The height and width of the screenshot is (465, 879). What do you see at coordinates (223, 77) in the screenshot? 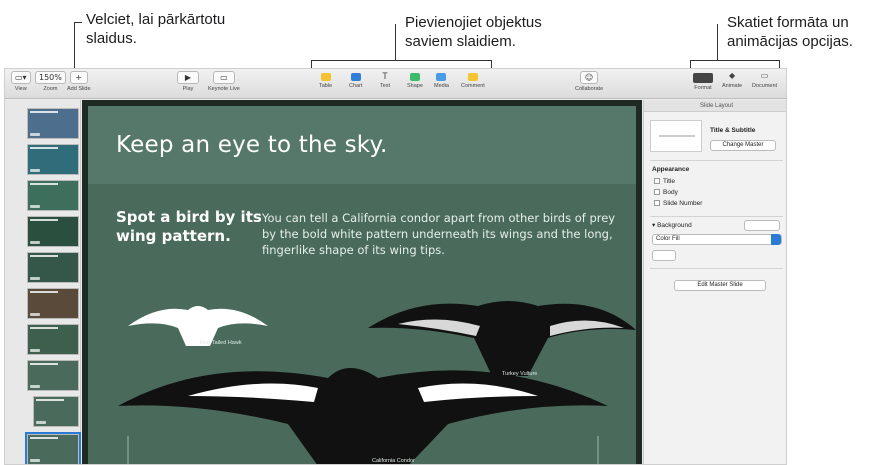
I see `keynote-live-icon: ▭` at bounding box center [223, 77].